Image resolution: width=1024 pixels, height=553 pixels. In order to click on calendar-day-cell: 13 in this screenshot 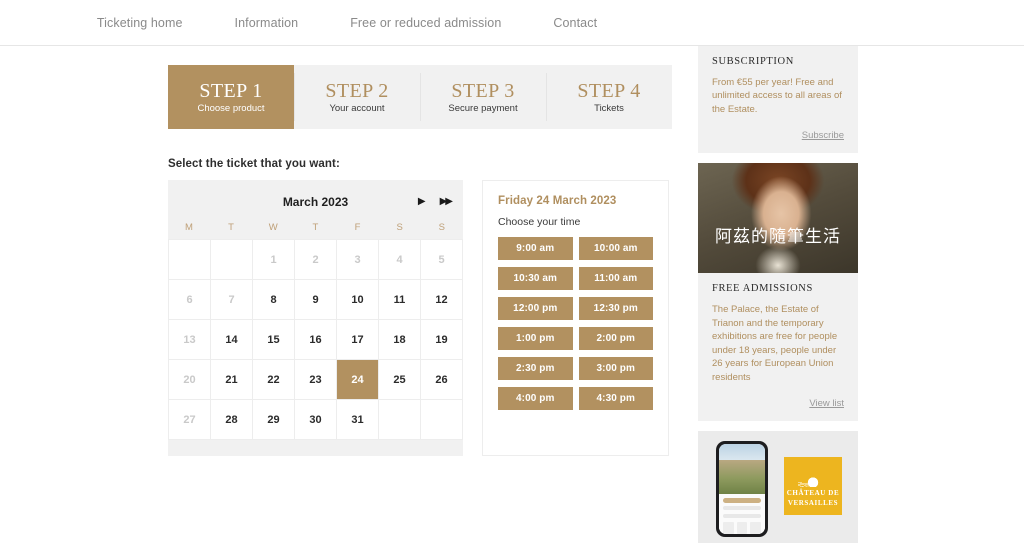, I will do `click(190, 340)`.